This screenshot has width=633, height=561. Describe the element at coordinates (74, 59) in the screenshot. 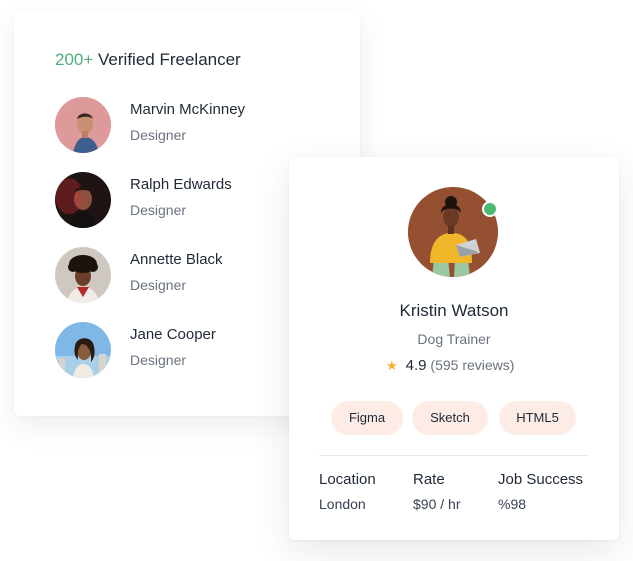

I see `freelancer-count: 200+` at that location.